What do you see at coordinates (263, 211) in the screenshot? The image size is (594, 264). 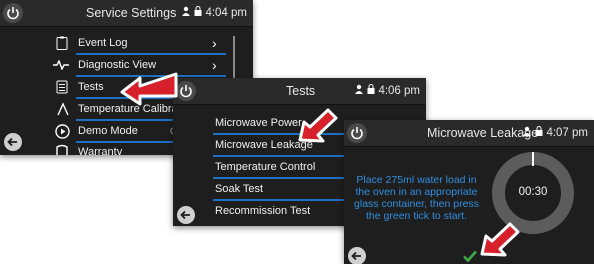 I see `test-item-label: Recommission Test` at bounding box center [263, 211].